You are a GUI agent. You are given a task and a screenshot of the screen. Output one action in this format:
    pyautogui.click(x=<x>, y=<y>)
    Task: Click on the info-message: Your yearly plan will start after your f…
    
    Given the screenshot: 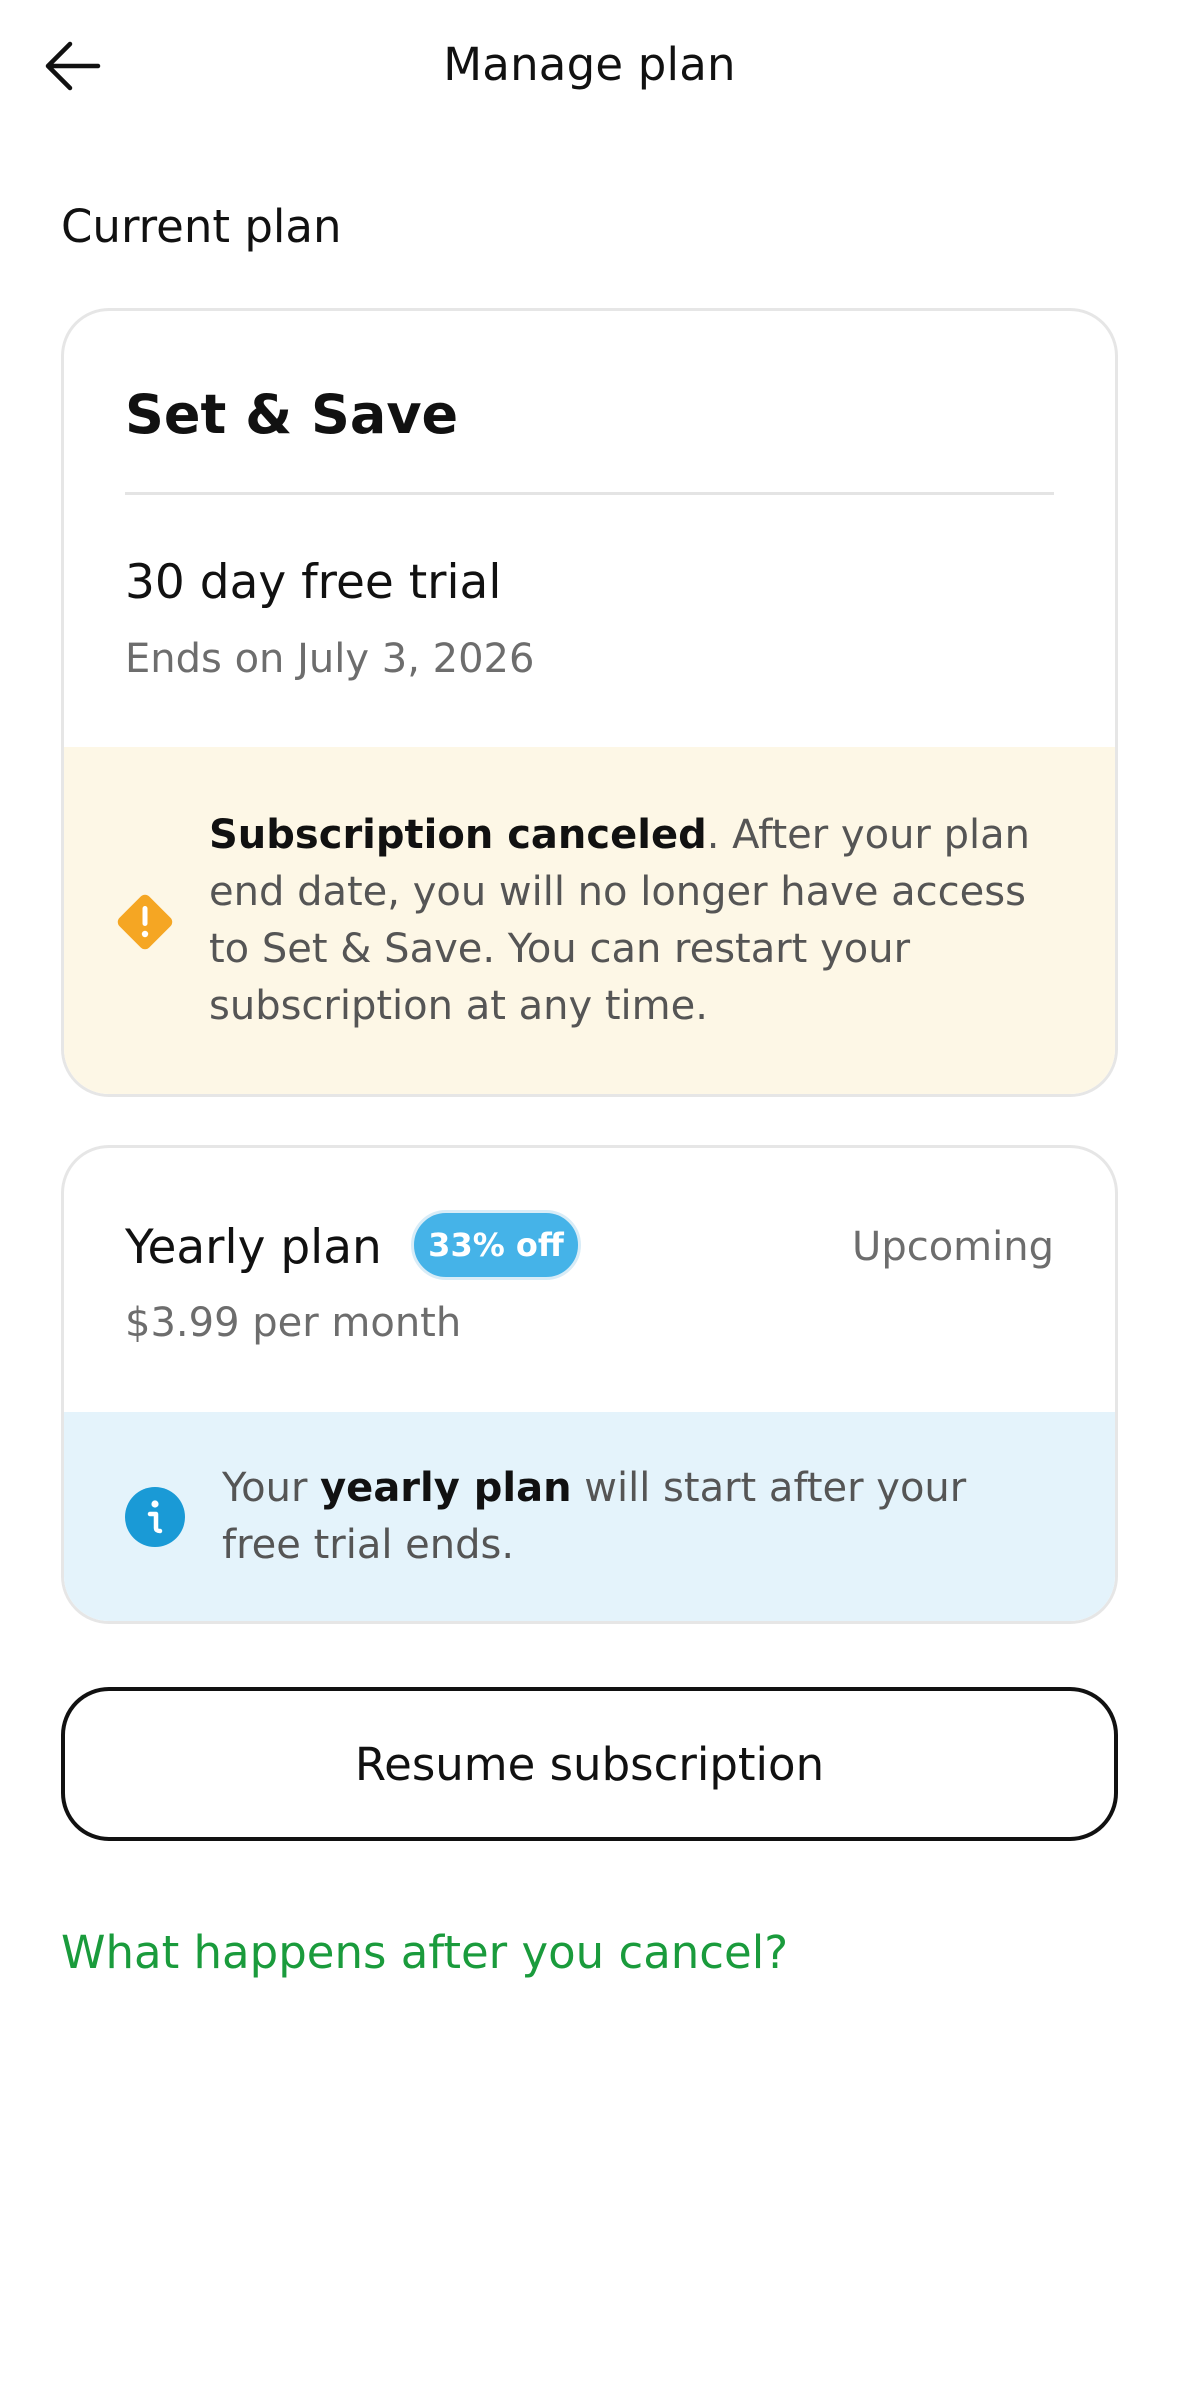 What is the action you would take?
    pyautogui.click(x=623, y=1517)
    